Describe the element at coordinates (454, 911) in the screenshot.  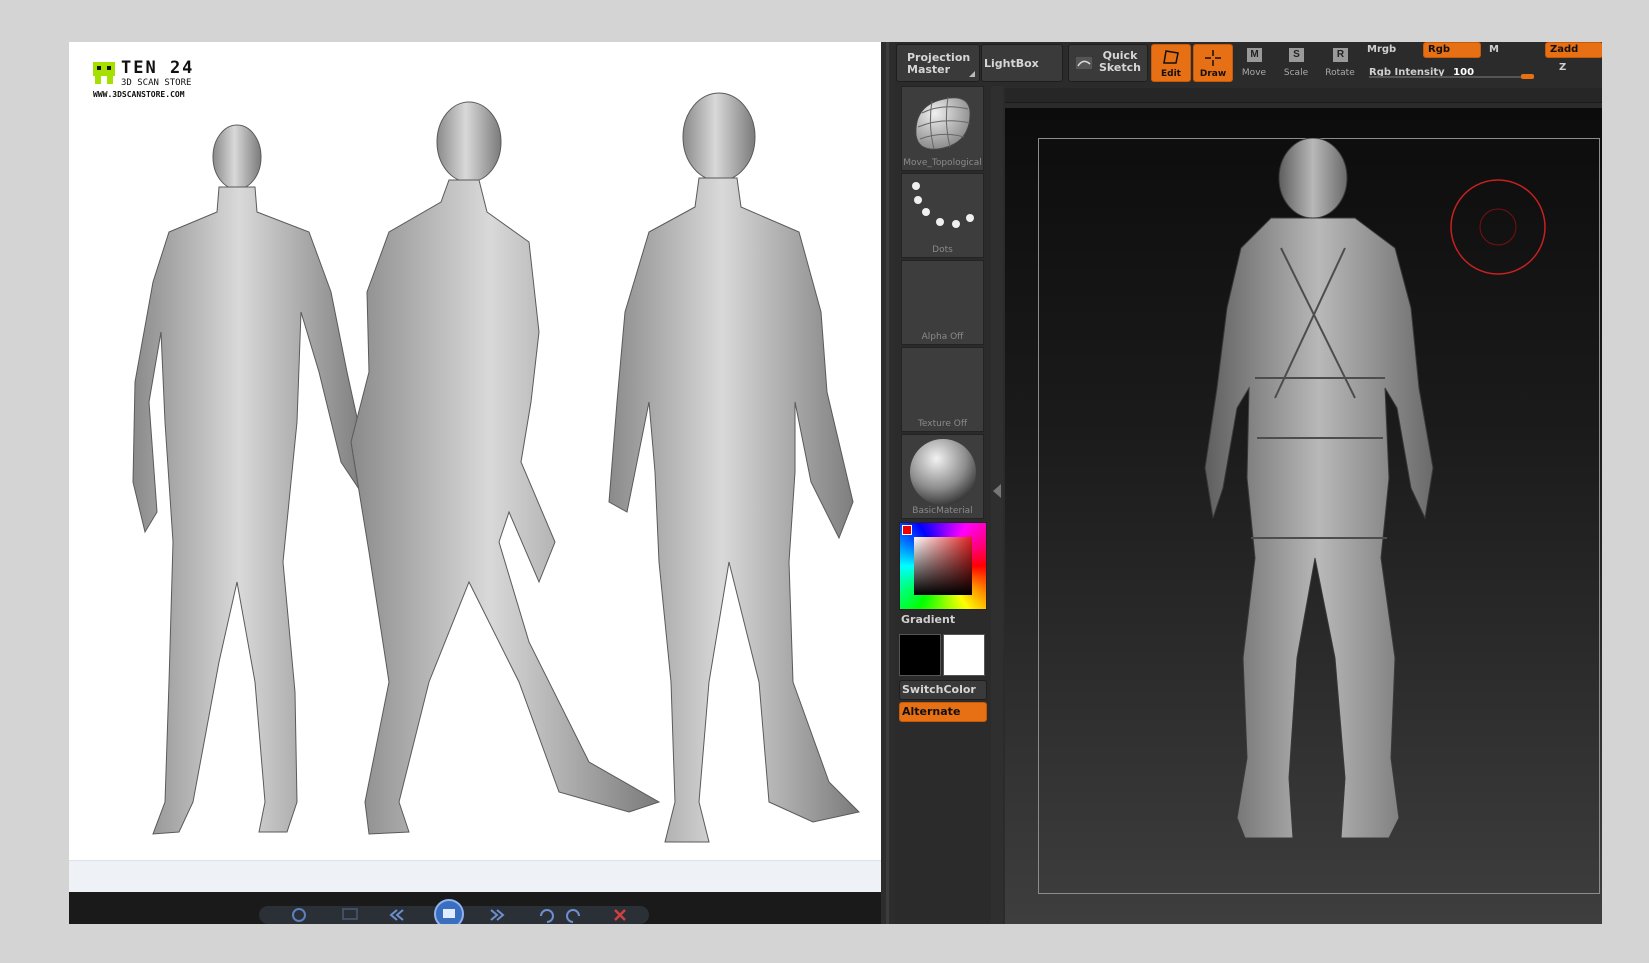
I see `viewer-controls` at that location.